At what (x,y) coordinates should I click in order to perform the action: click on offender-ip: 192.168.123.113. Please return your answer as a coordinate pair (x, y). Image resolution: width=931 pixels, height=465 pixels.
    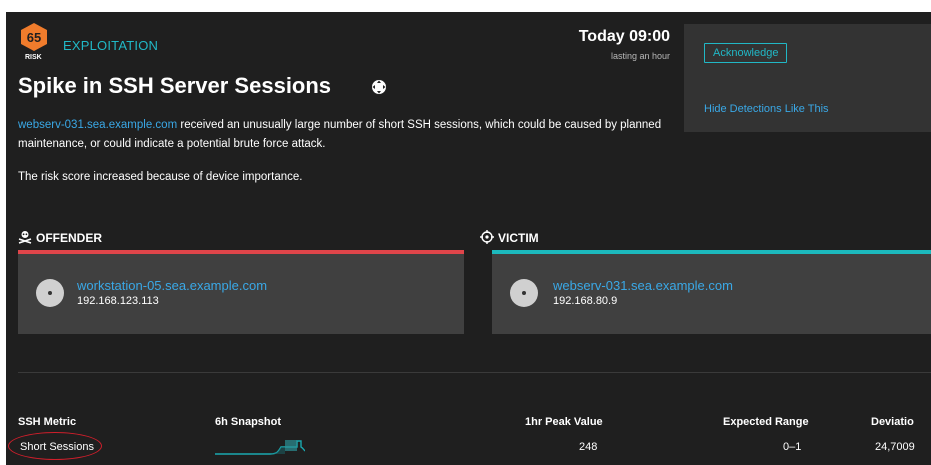
    Looking at the image, I should click on (118, 301).